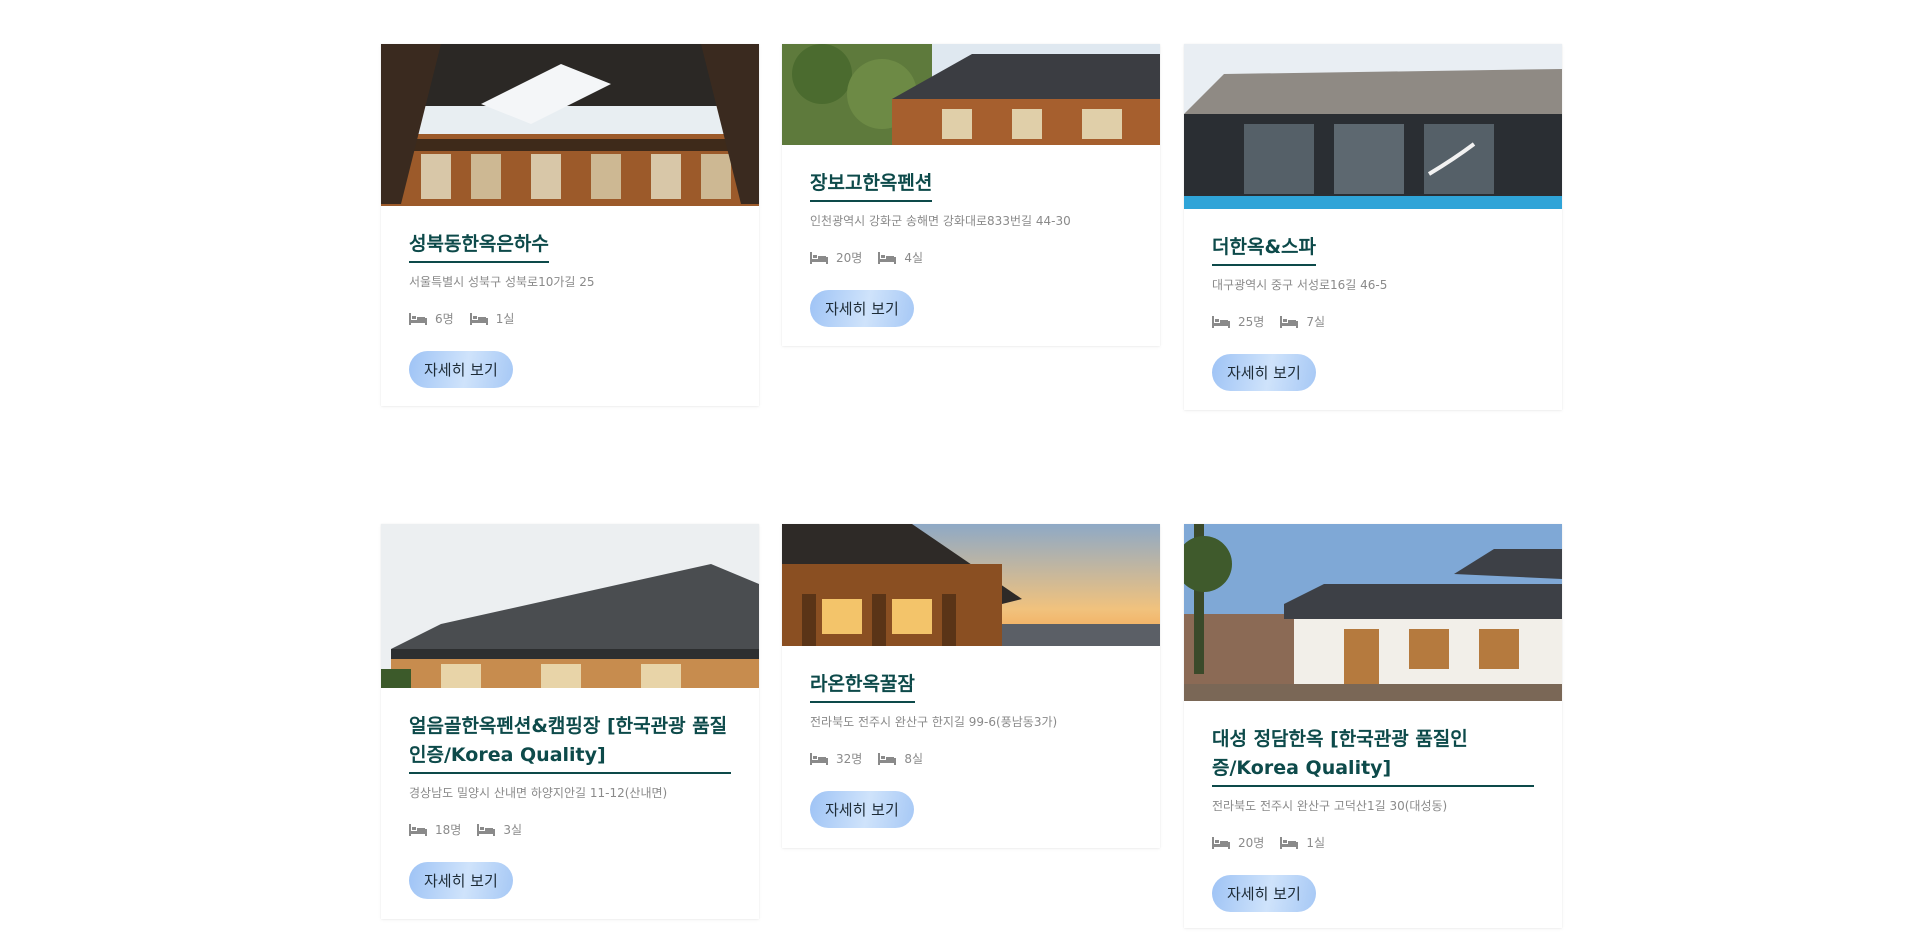 Image resolution: width=1920 pixels, height=940 pixels. Describe the element at coordinates (1330, 806) in the screenshot. I see `listing-address: 전라북도 전주시 완산구 고덕산1길 30(대성동)` at that location.